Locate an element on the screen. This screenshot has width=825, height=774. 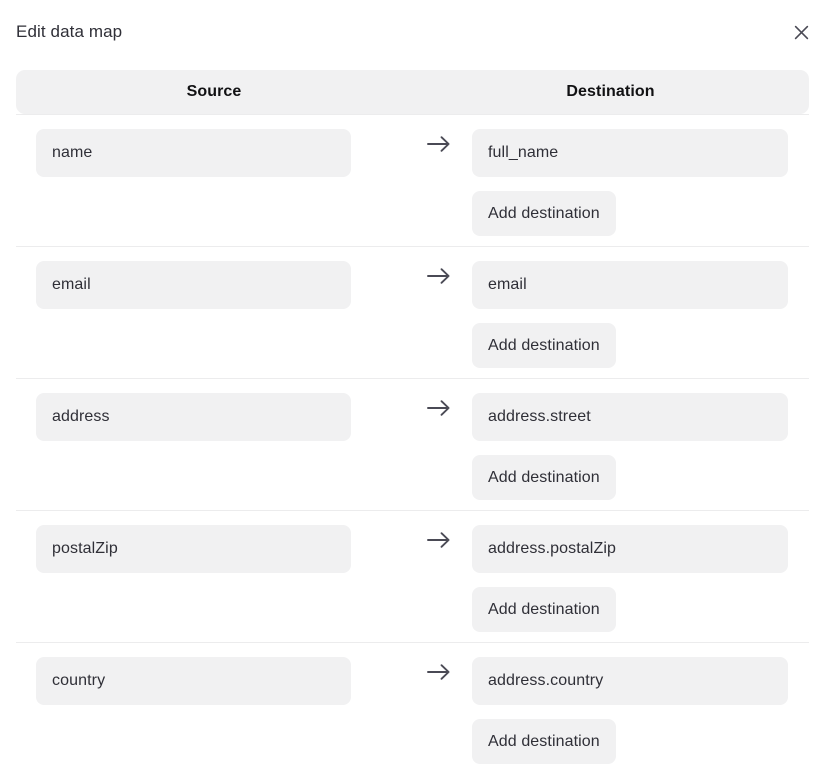
source-field: name is located at coordinates (193, 153).